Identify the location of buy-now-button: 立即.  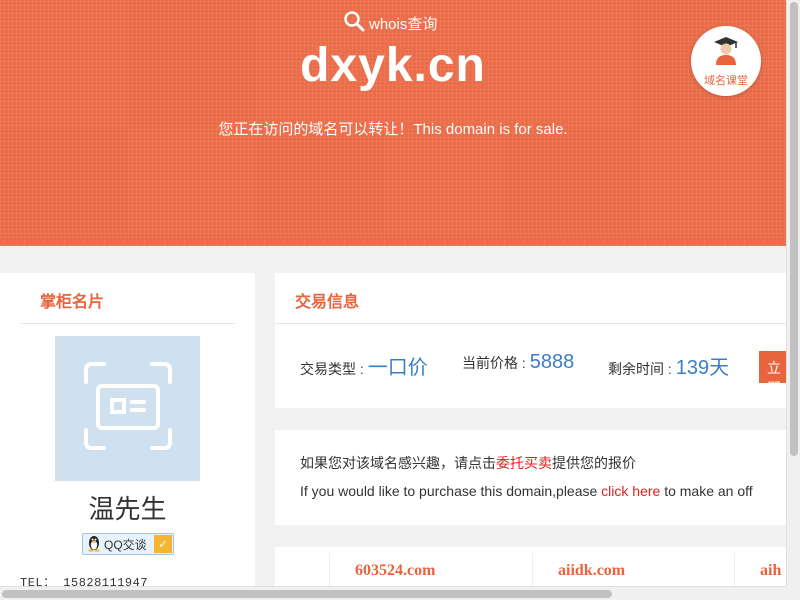
(772, 367).